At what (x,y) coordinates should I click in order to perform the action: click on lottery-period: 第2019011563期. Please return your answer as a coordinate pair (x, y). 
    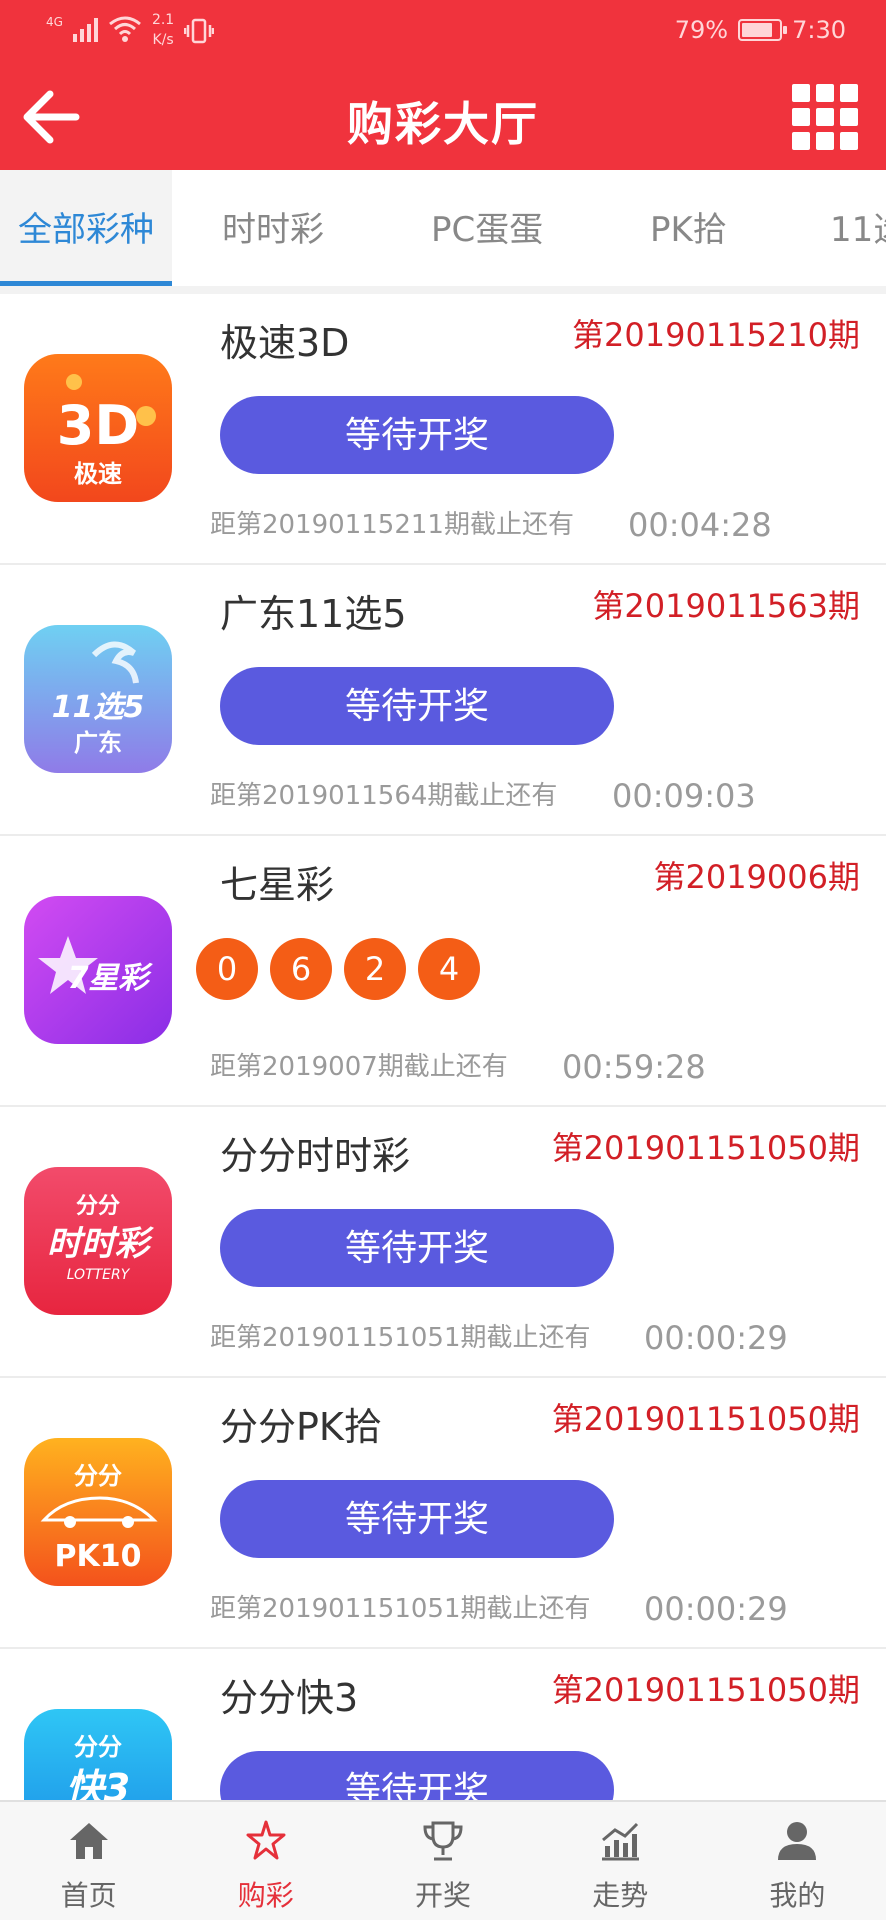
    Looking at the image, I should click on (726, 606).